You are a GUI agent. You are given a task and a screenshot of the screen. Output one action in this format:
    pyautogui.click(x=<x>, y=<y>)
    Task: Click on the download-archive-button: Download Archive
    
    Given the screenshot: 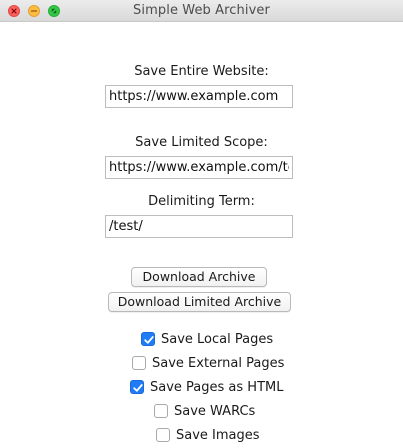 What is the action you would take?
    pyautogui.click(x=199, y=277)
    